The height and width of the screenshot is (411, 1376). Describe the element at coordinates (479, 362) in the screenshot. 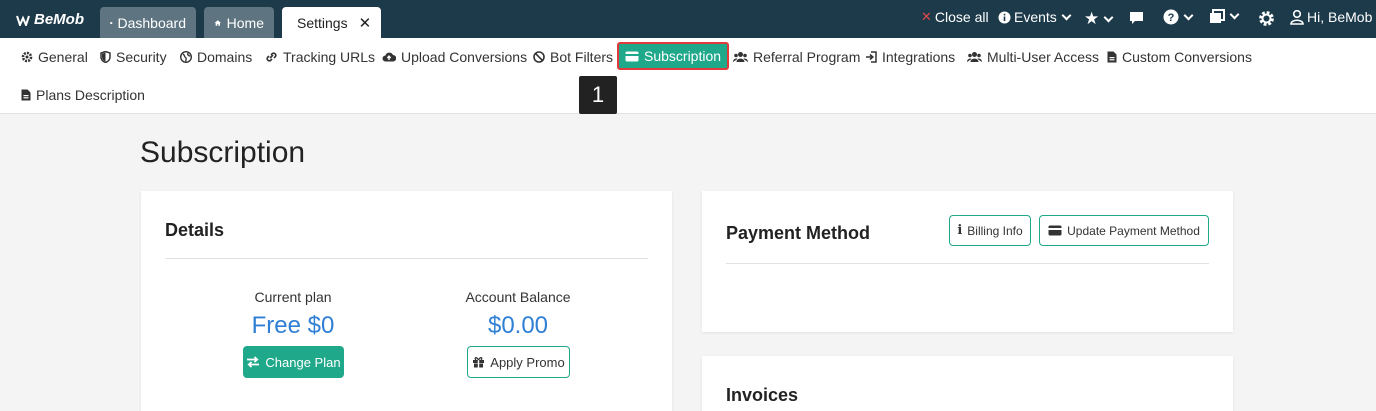

I see `gift-icon` at that location.